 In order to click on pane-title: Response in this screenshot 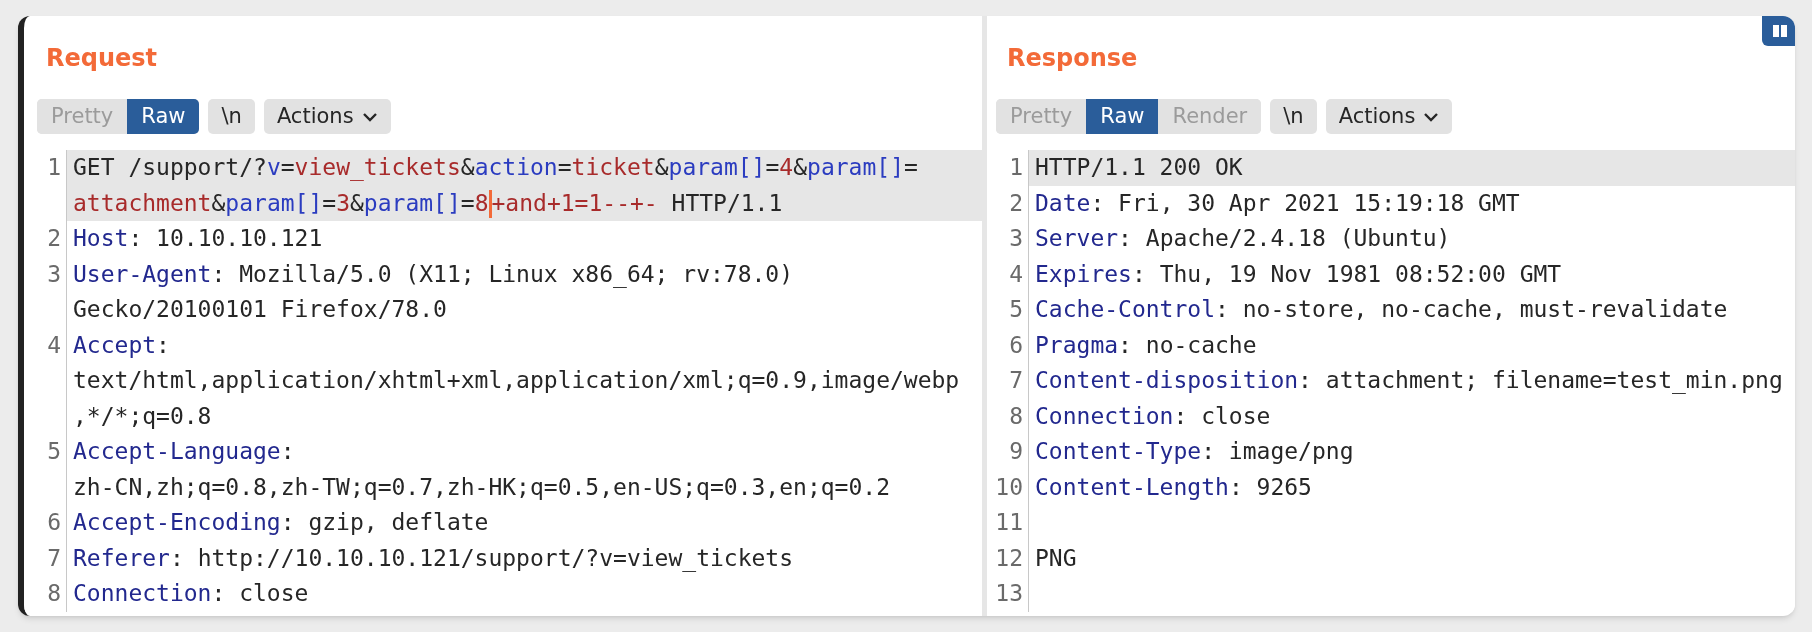, I will do `click(1072, 58)`.